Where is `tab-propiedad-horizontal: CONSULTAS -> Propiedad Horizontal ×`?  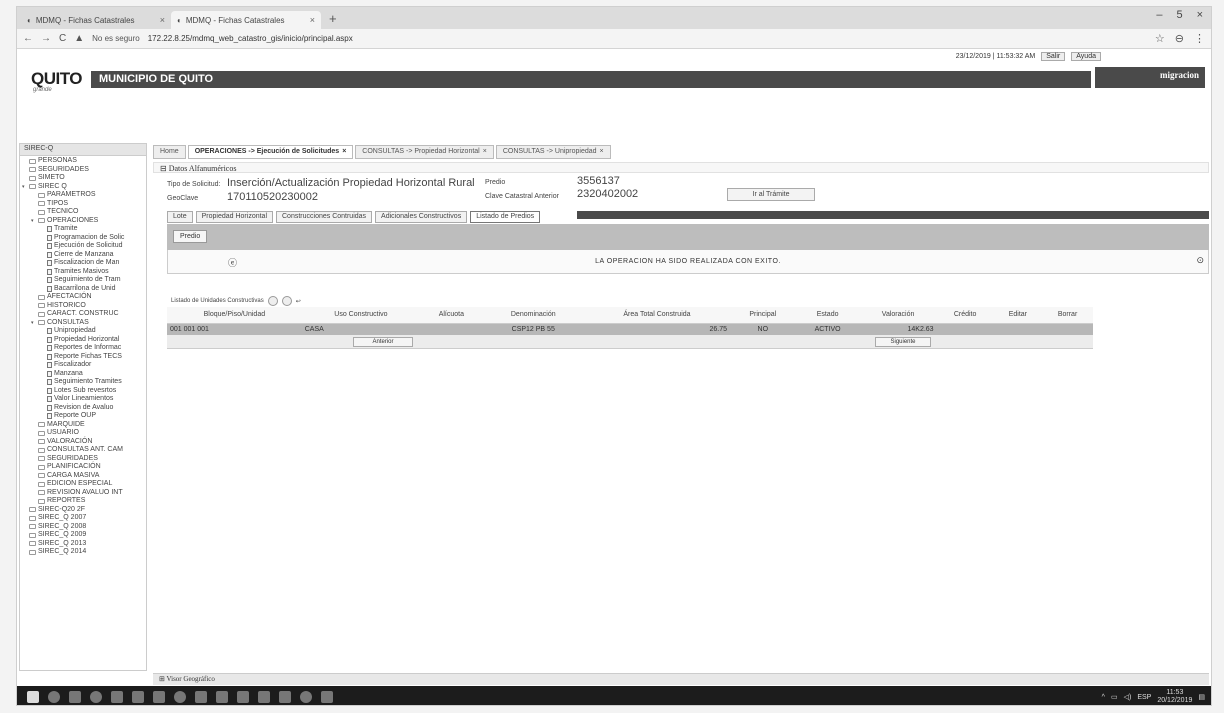
tab-propiedad-horizontal: CONSULTAS -> Propiedad Horizontal × is located at coordinates (424, 152).